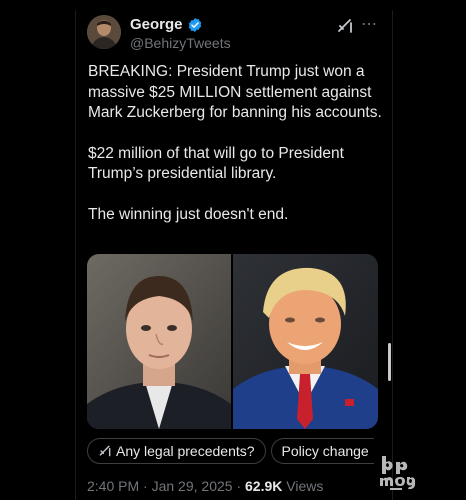 The width and height of the screenshot is (466, 500). I want to click on suggestion-chip-label: Policy change, so click(325, 451).